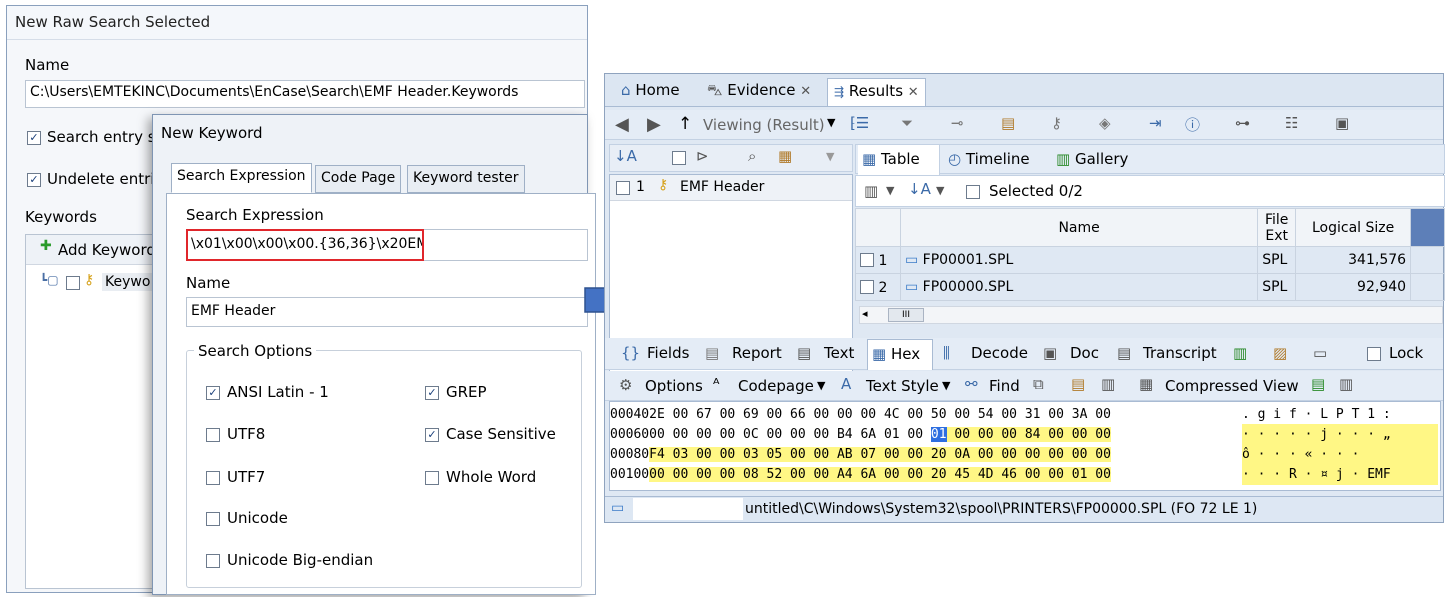  Describe the element at coordinates (305, 245) in the screenshot. I see `search-expression-input: \x01\x00\x00\x00.{36,36}\x20EMF` at that location.